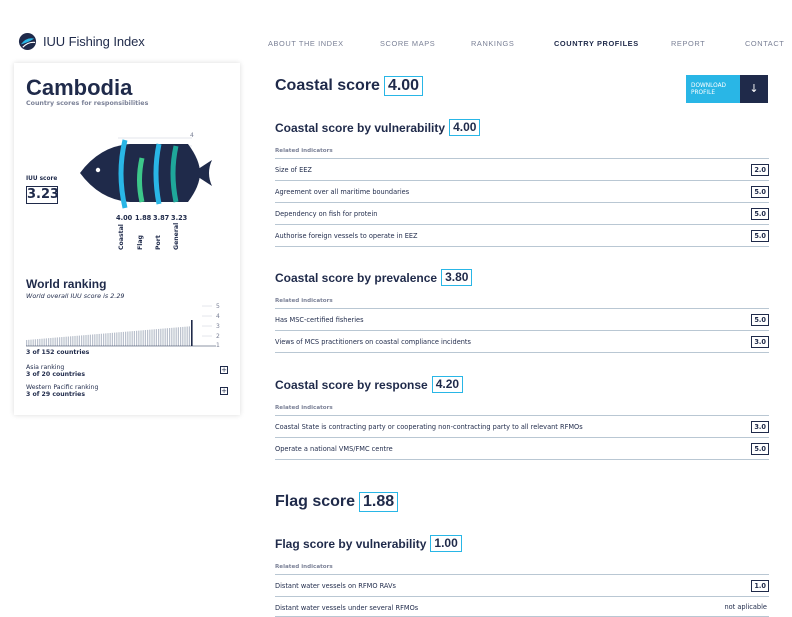 The image size is (792, 617). What do you see at coordinates (27, 41) in the screenshot?
I see `globe-fish-icon` at bounding box center [27, 41].